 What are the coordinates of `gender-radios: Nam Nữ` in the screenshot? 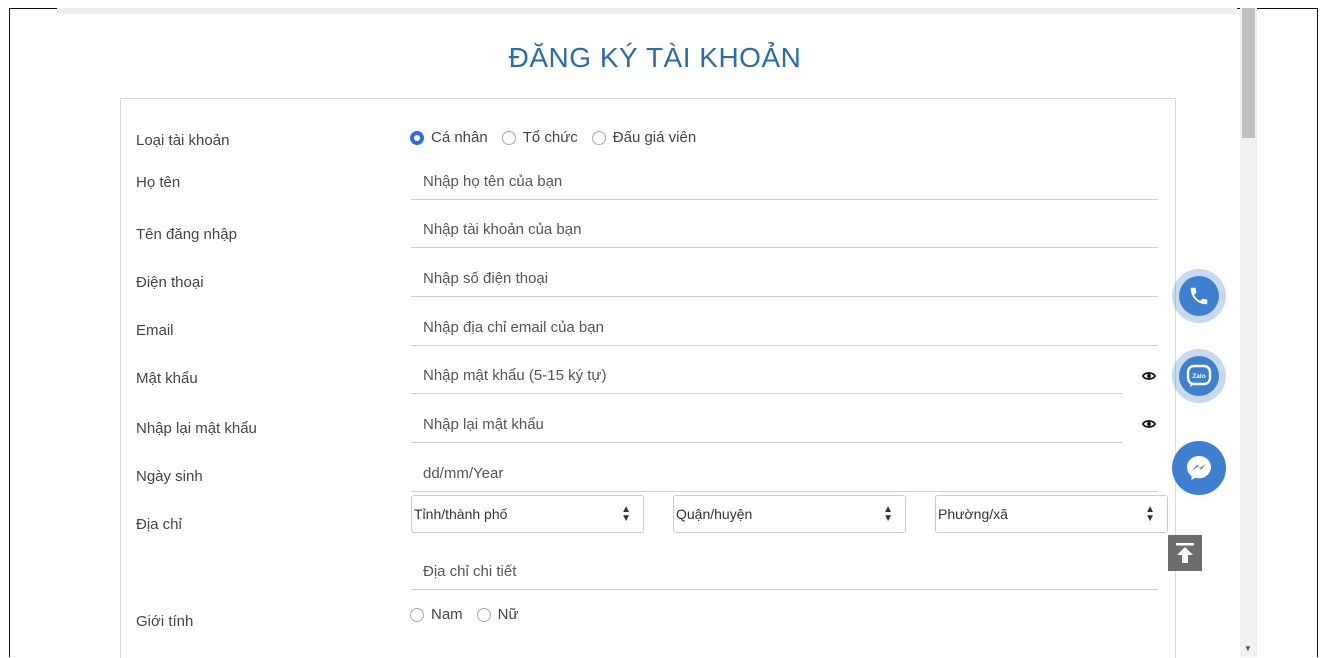 It's located at (471, 614).